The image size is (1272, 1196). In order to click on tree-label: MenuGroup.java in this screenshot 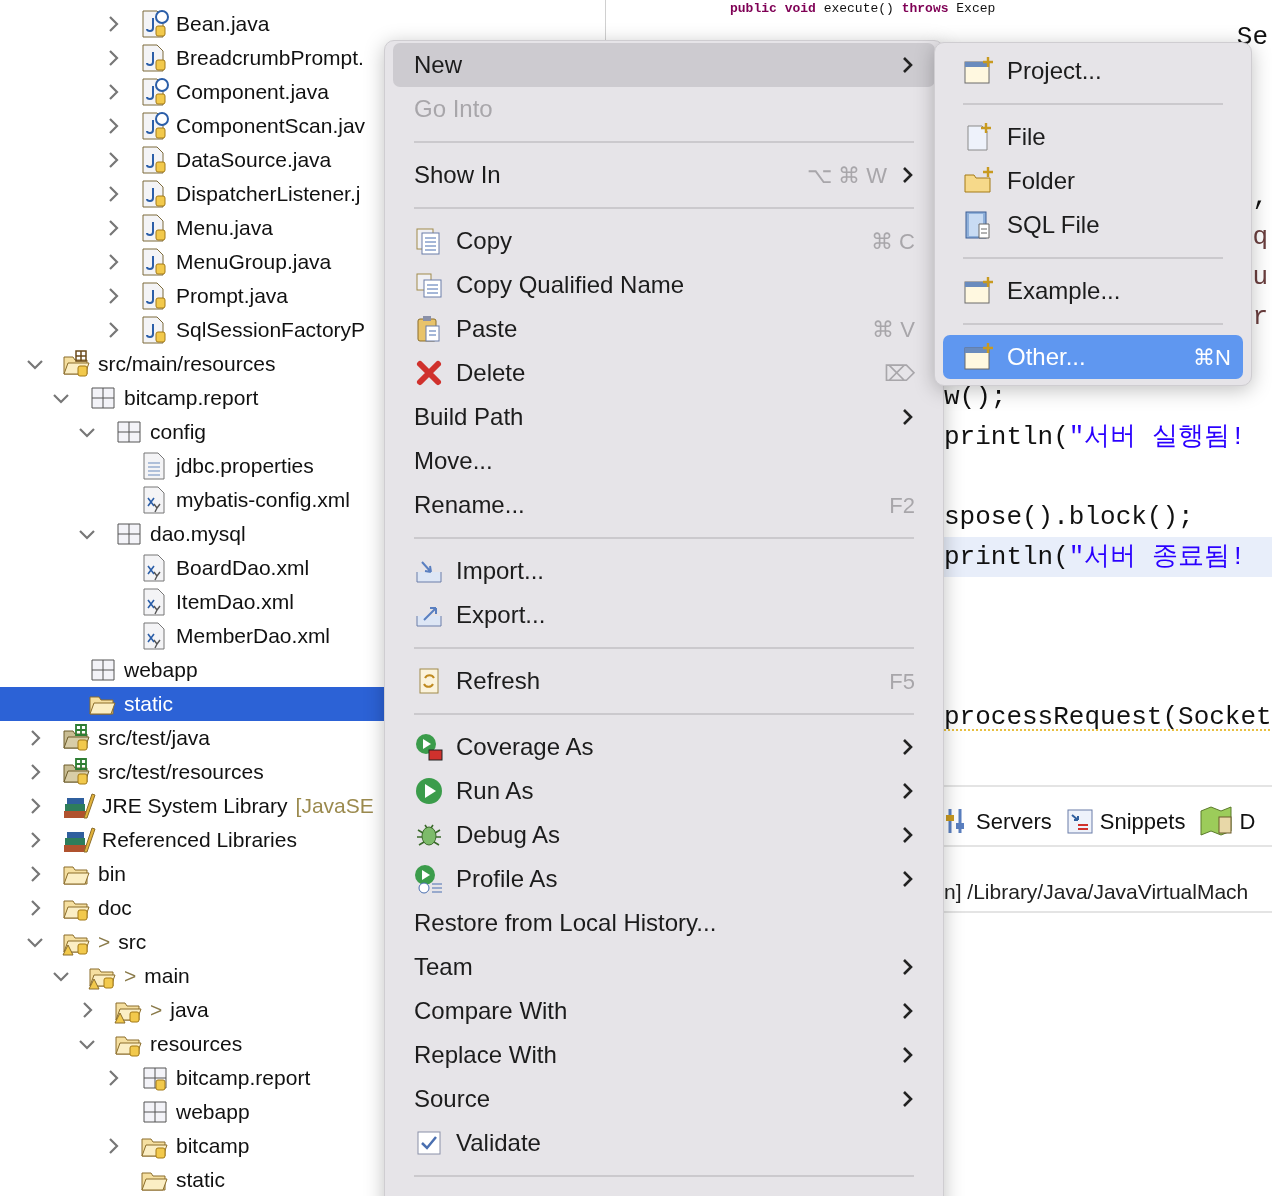, I will do `click(254, 262)`.